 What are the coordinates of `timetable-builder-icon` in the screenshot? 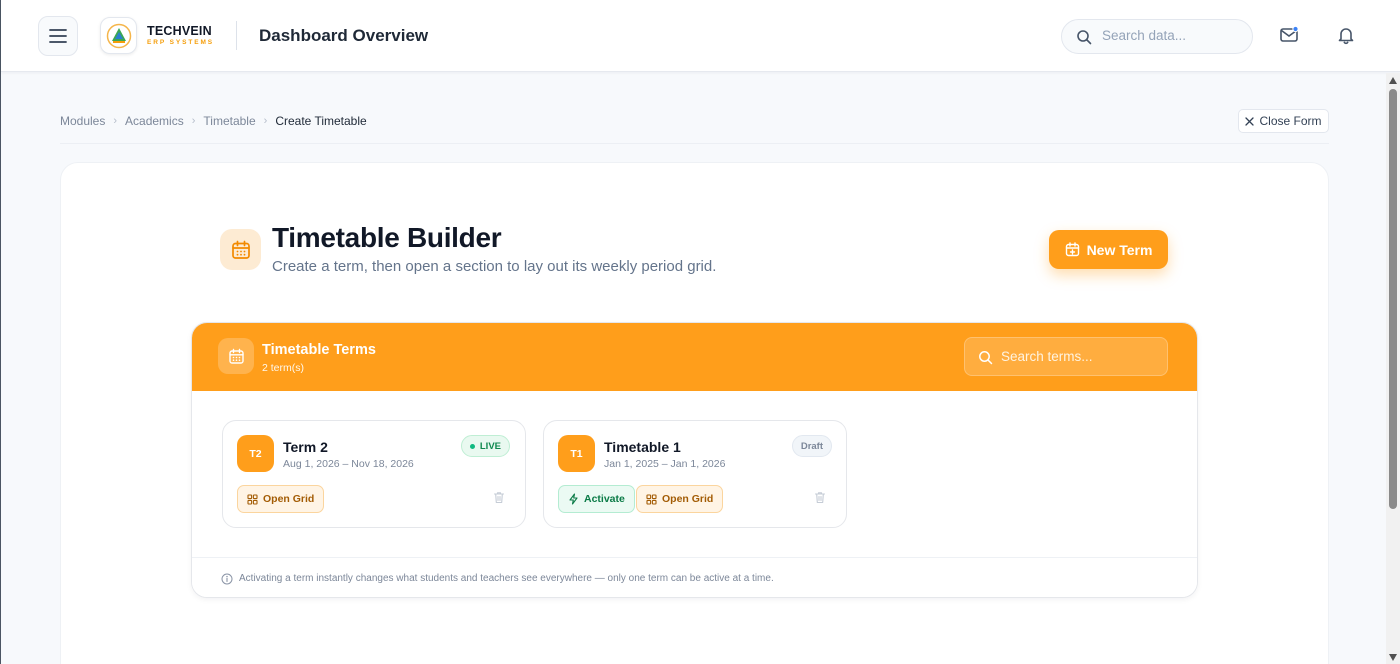 It's located at (240, 249).